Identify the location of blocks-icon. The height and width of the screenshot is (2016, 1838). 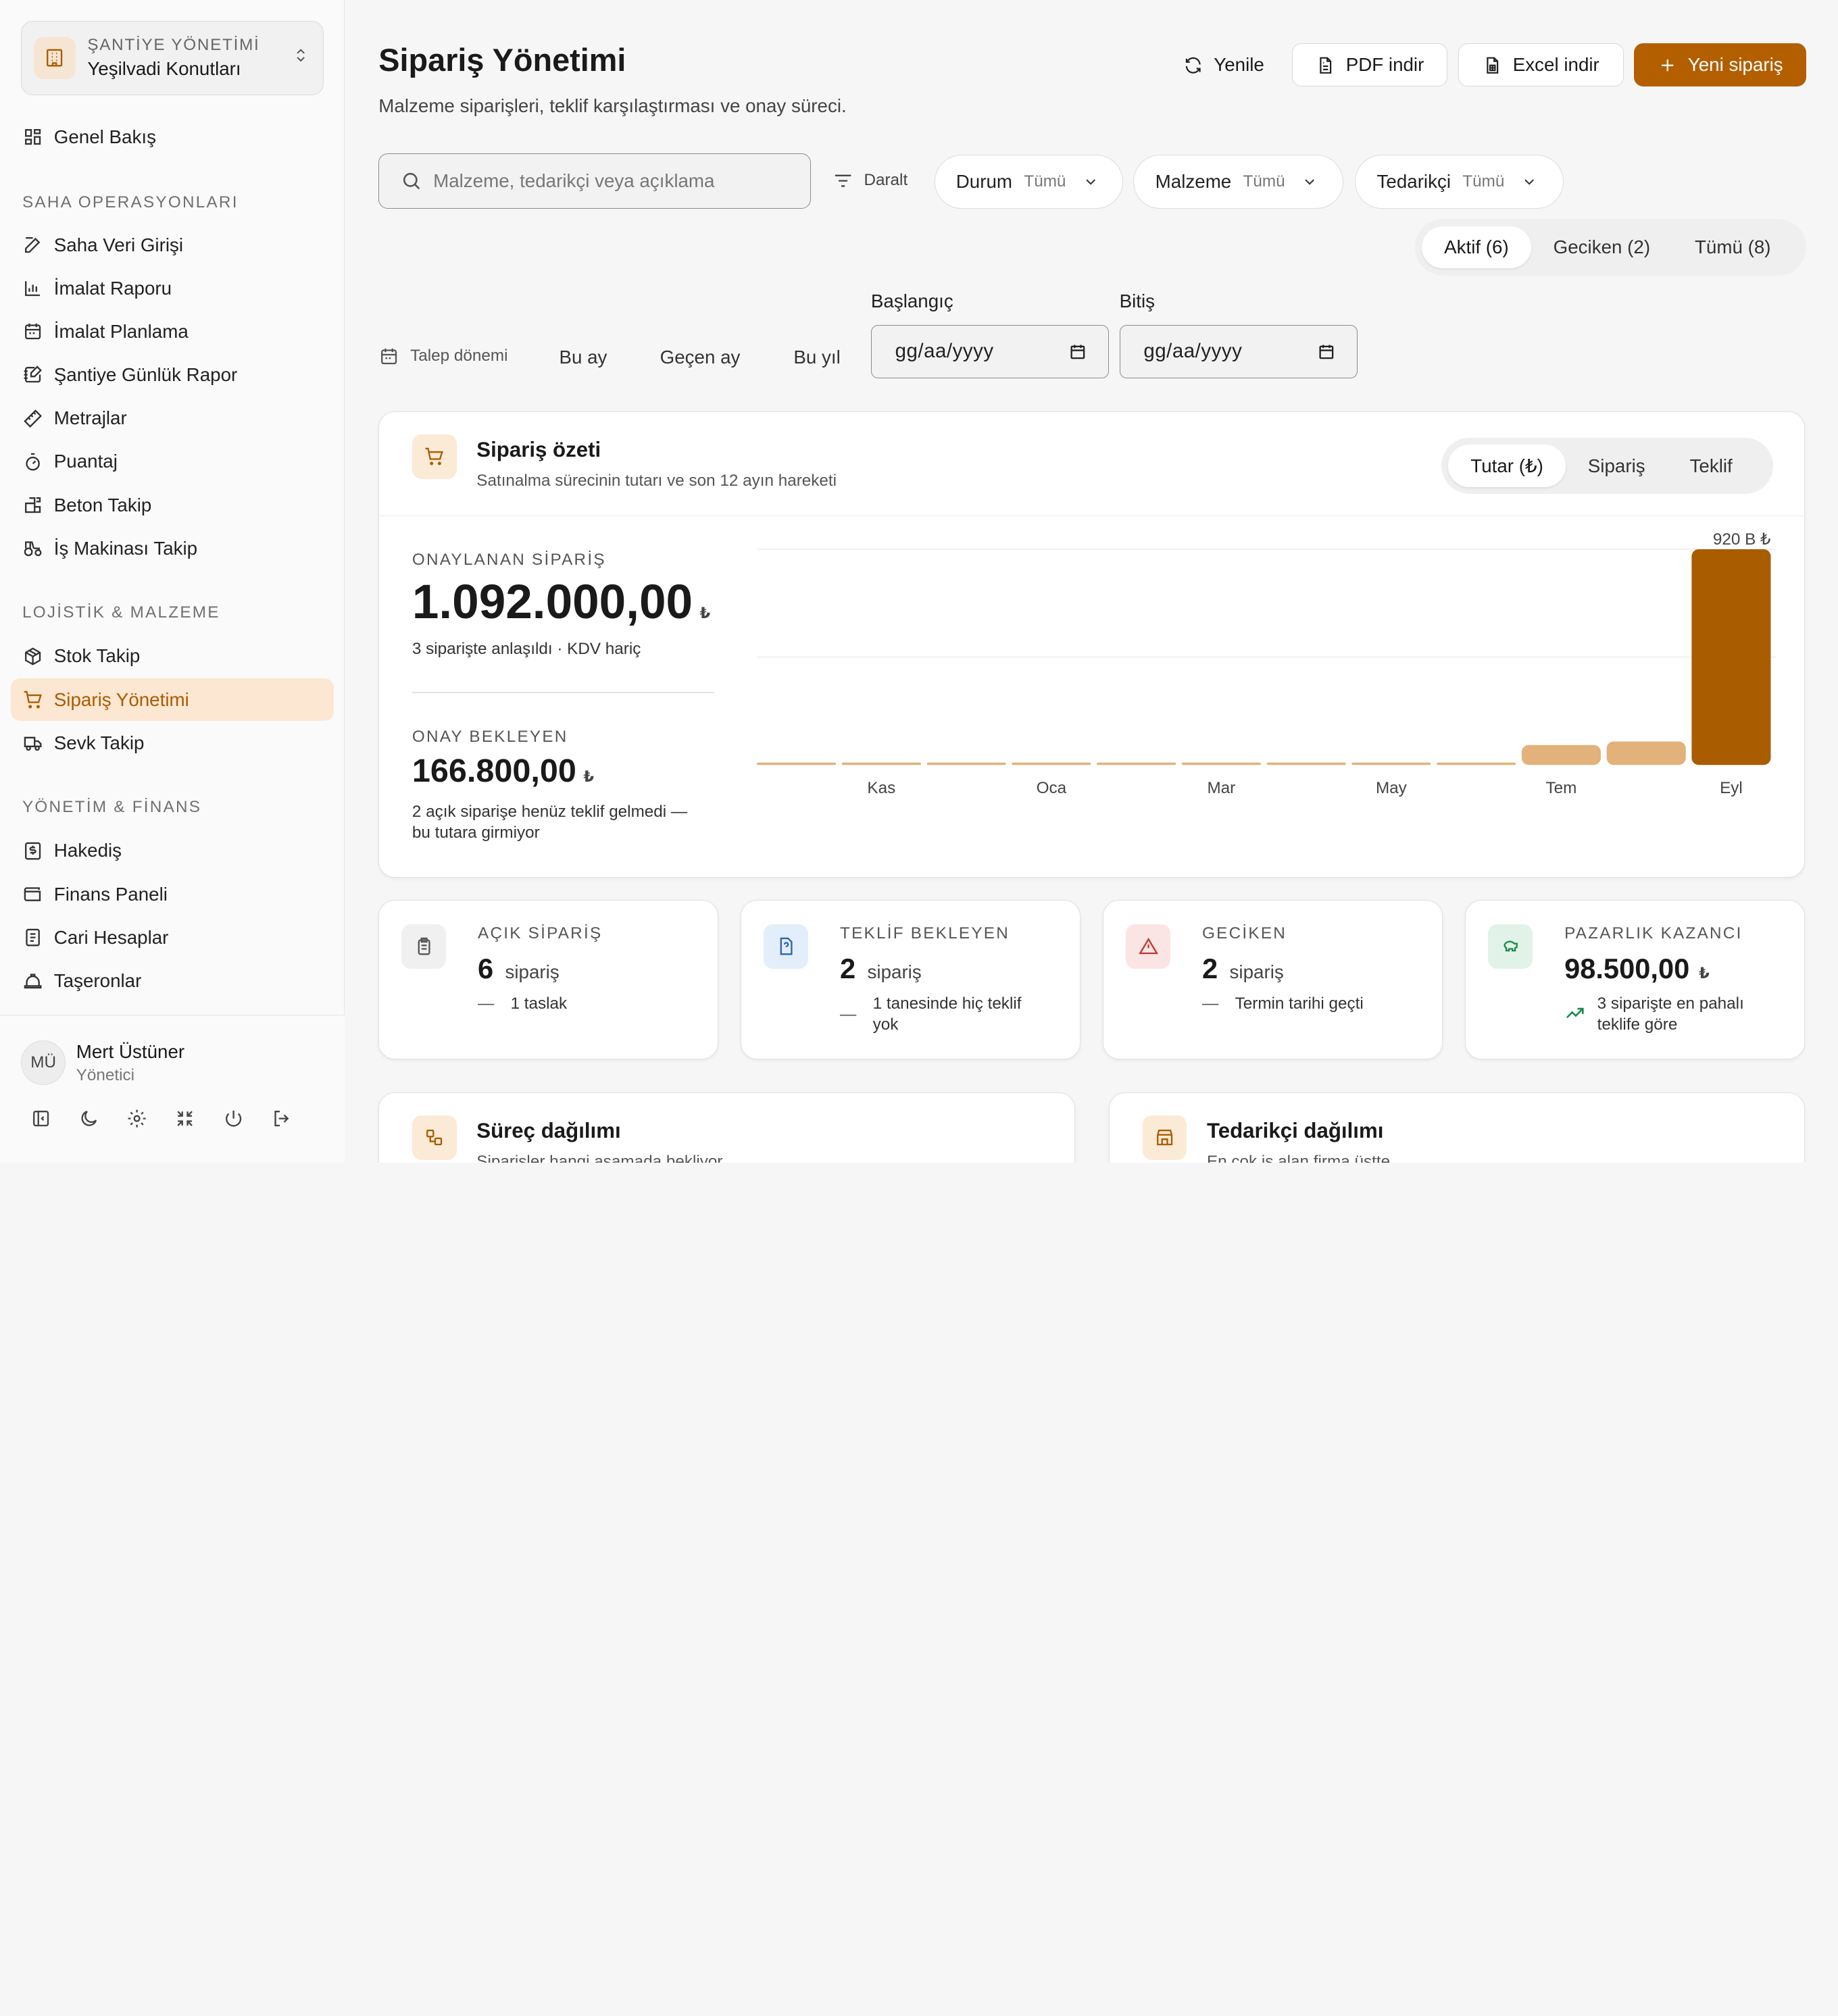
(32, 505).